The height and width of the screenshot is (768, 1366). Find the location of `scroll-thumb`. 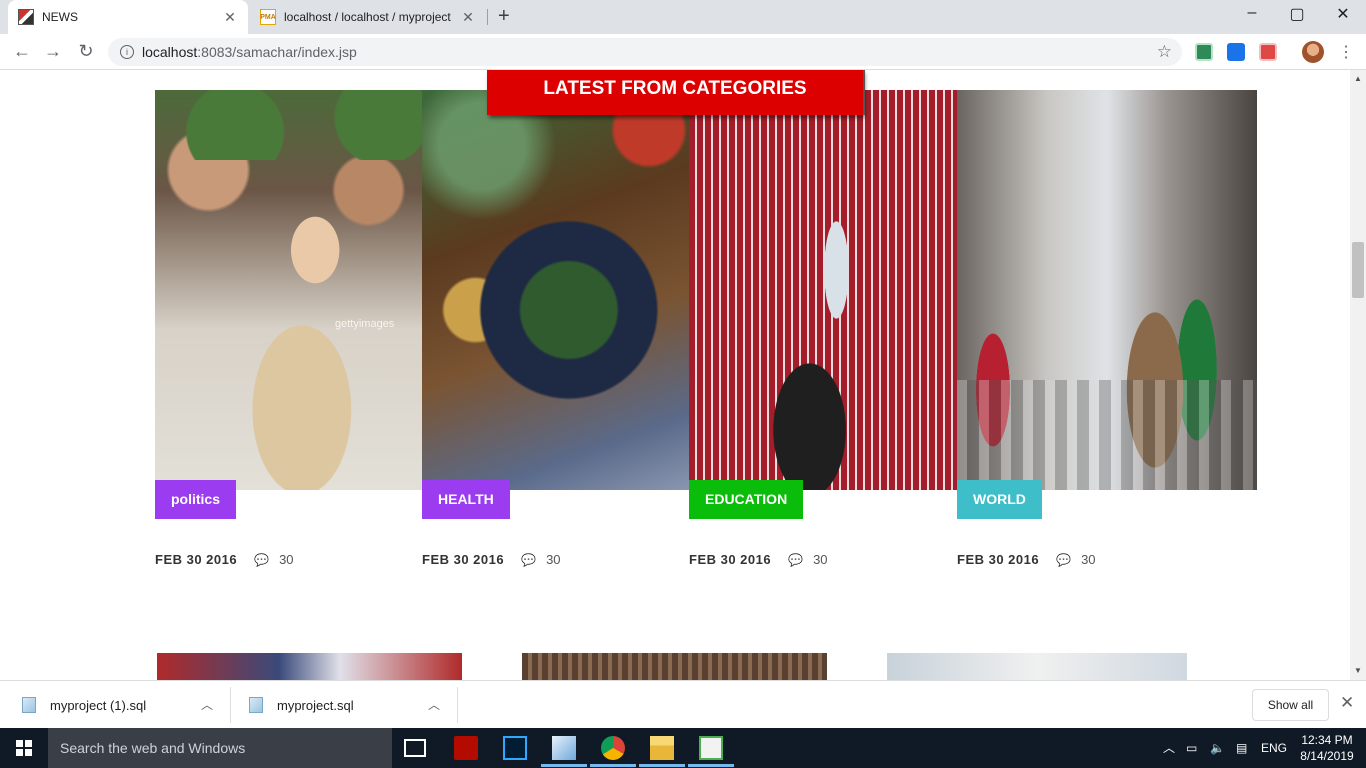

scroll-thumb is located at coordinates (1358, 270).